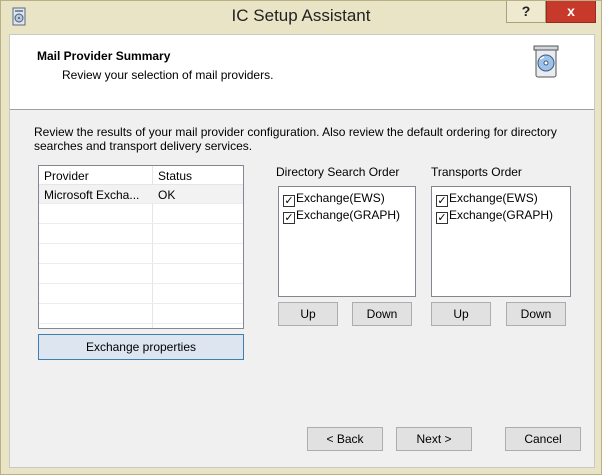  I want to click on transport-item-ews: ✓ Exchange(EWS), so click(487, 199).